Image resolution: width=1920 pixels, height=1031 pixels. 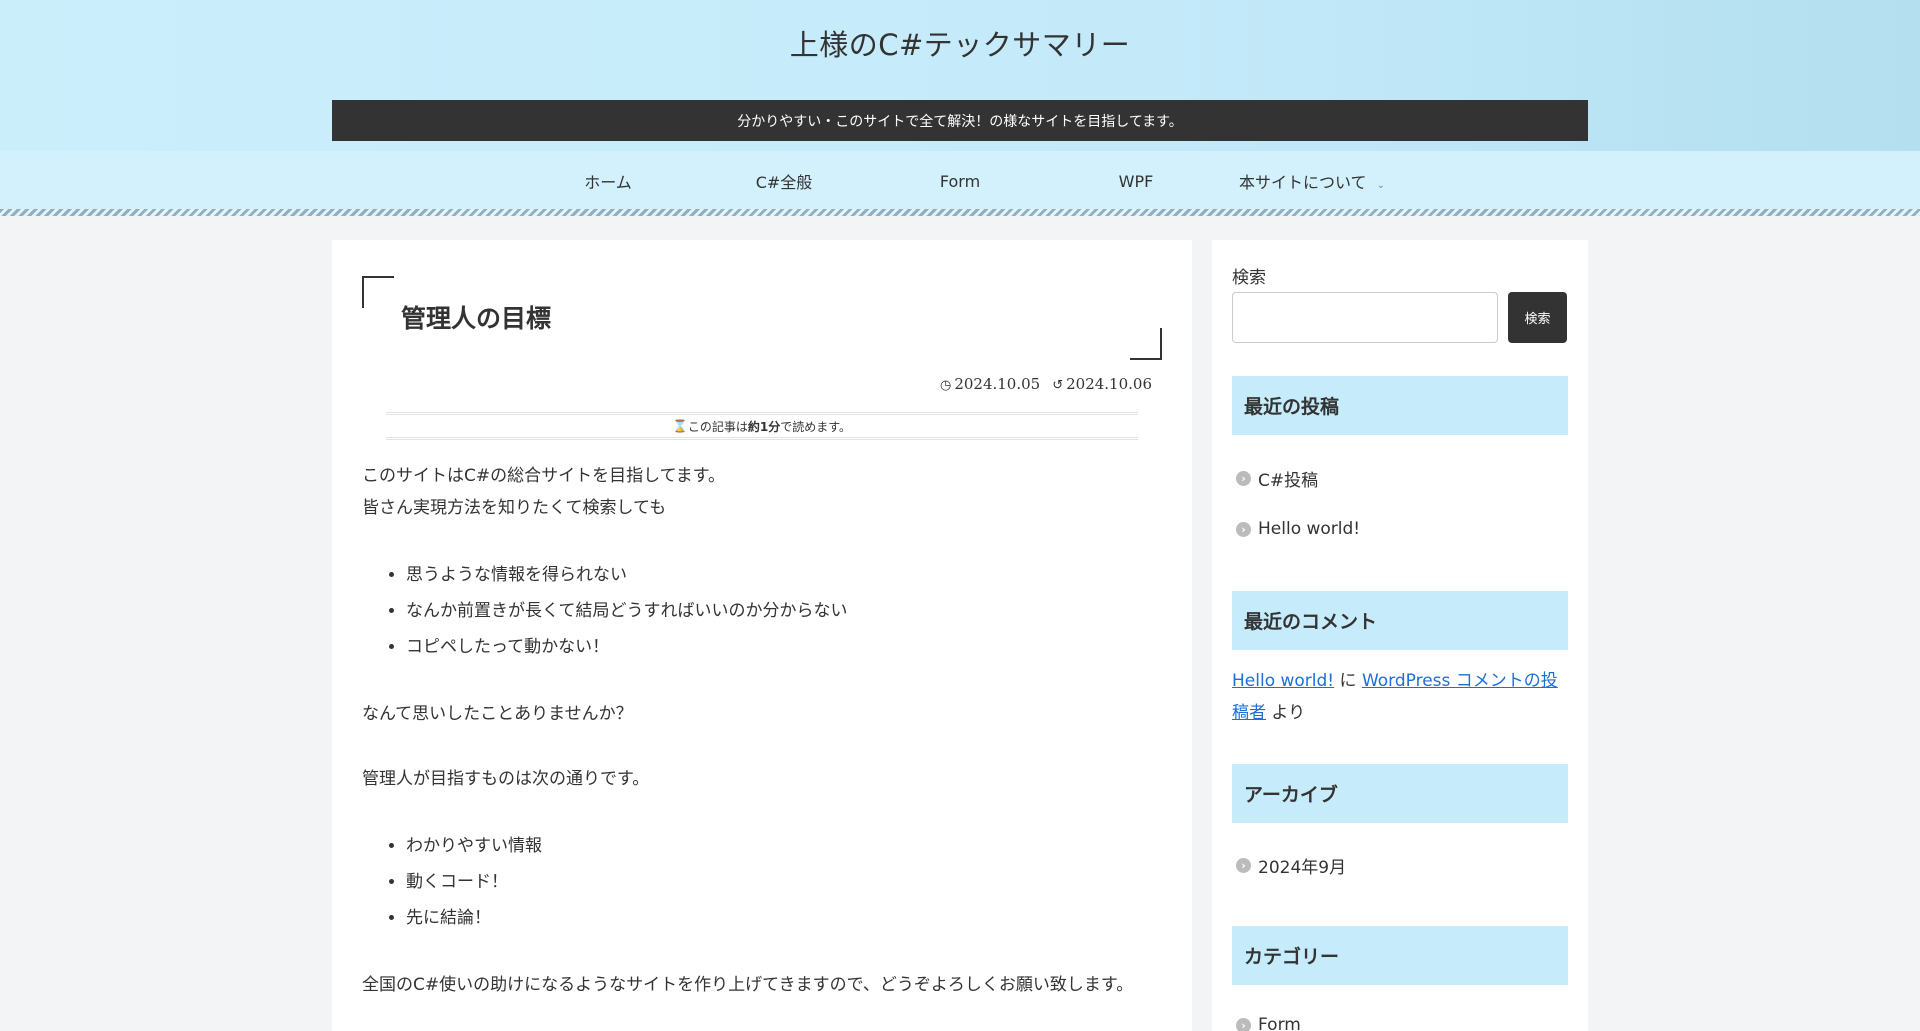 What do you see at coordinates (1537, 317) in the screenshot?
I see `search-button: 検索` at bounding box center [1537, 317].